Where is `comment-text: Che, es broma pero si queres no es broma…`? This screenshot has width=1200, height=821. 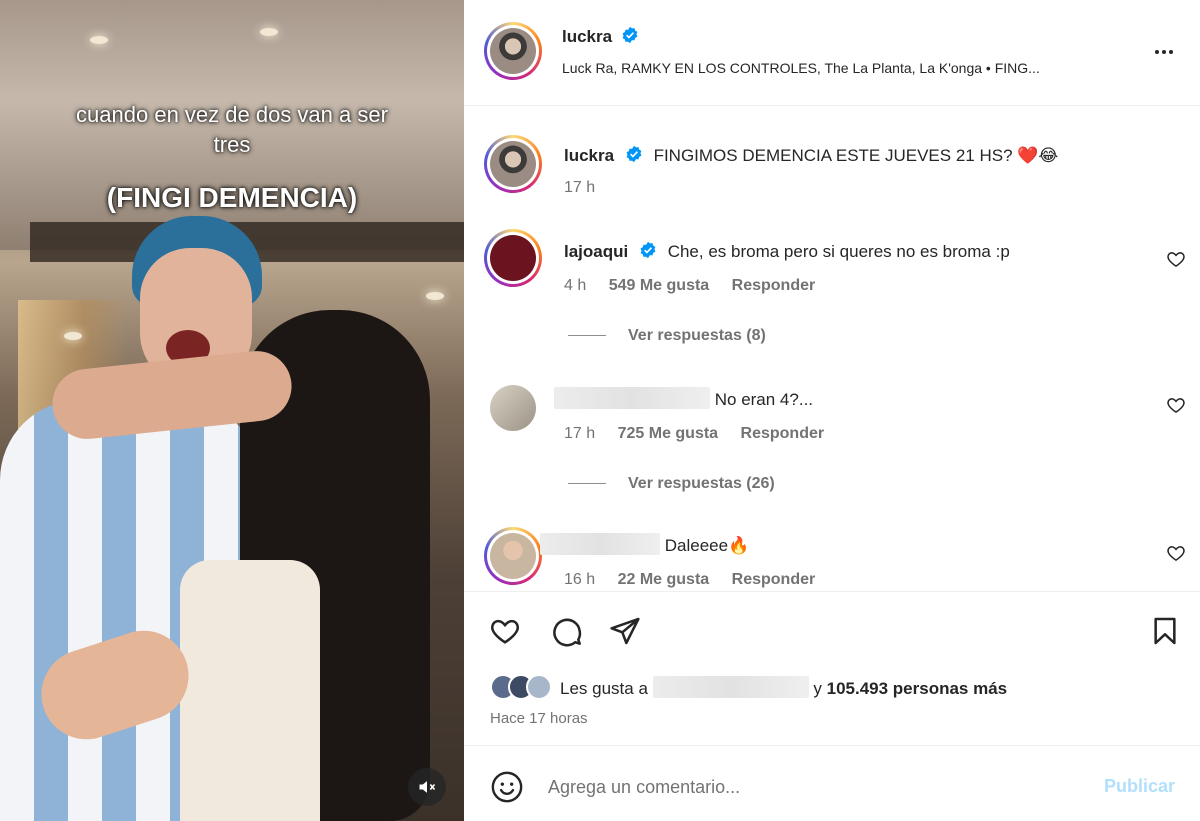
comment-text: Che, es broma pero si queres no es broma… is located at coordinates (838, 251).